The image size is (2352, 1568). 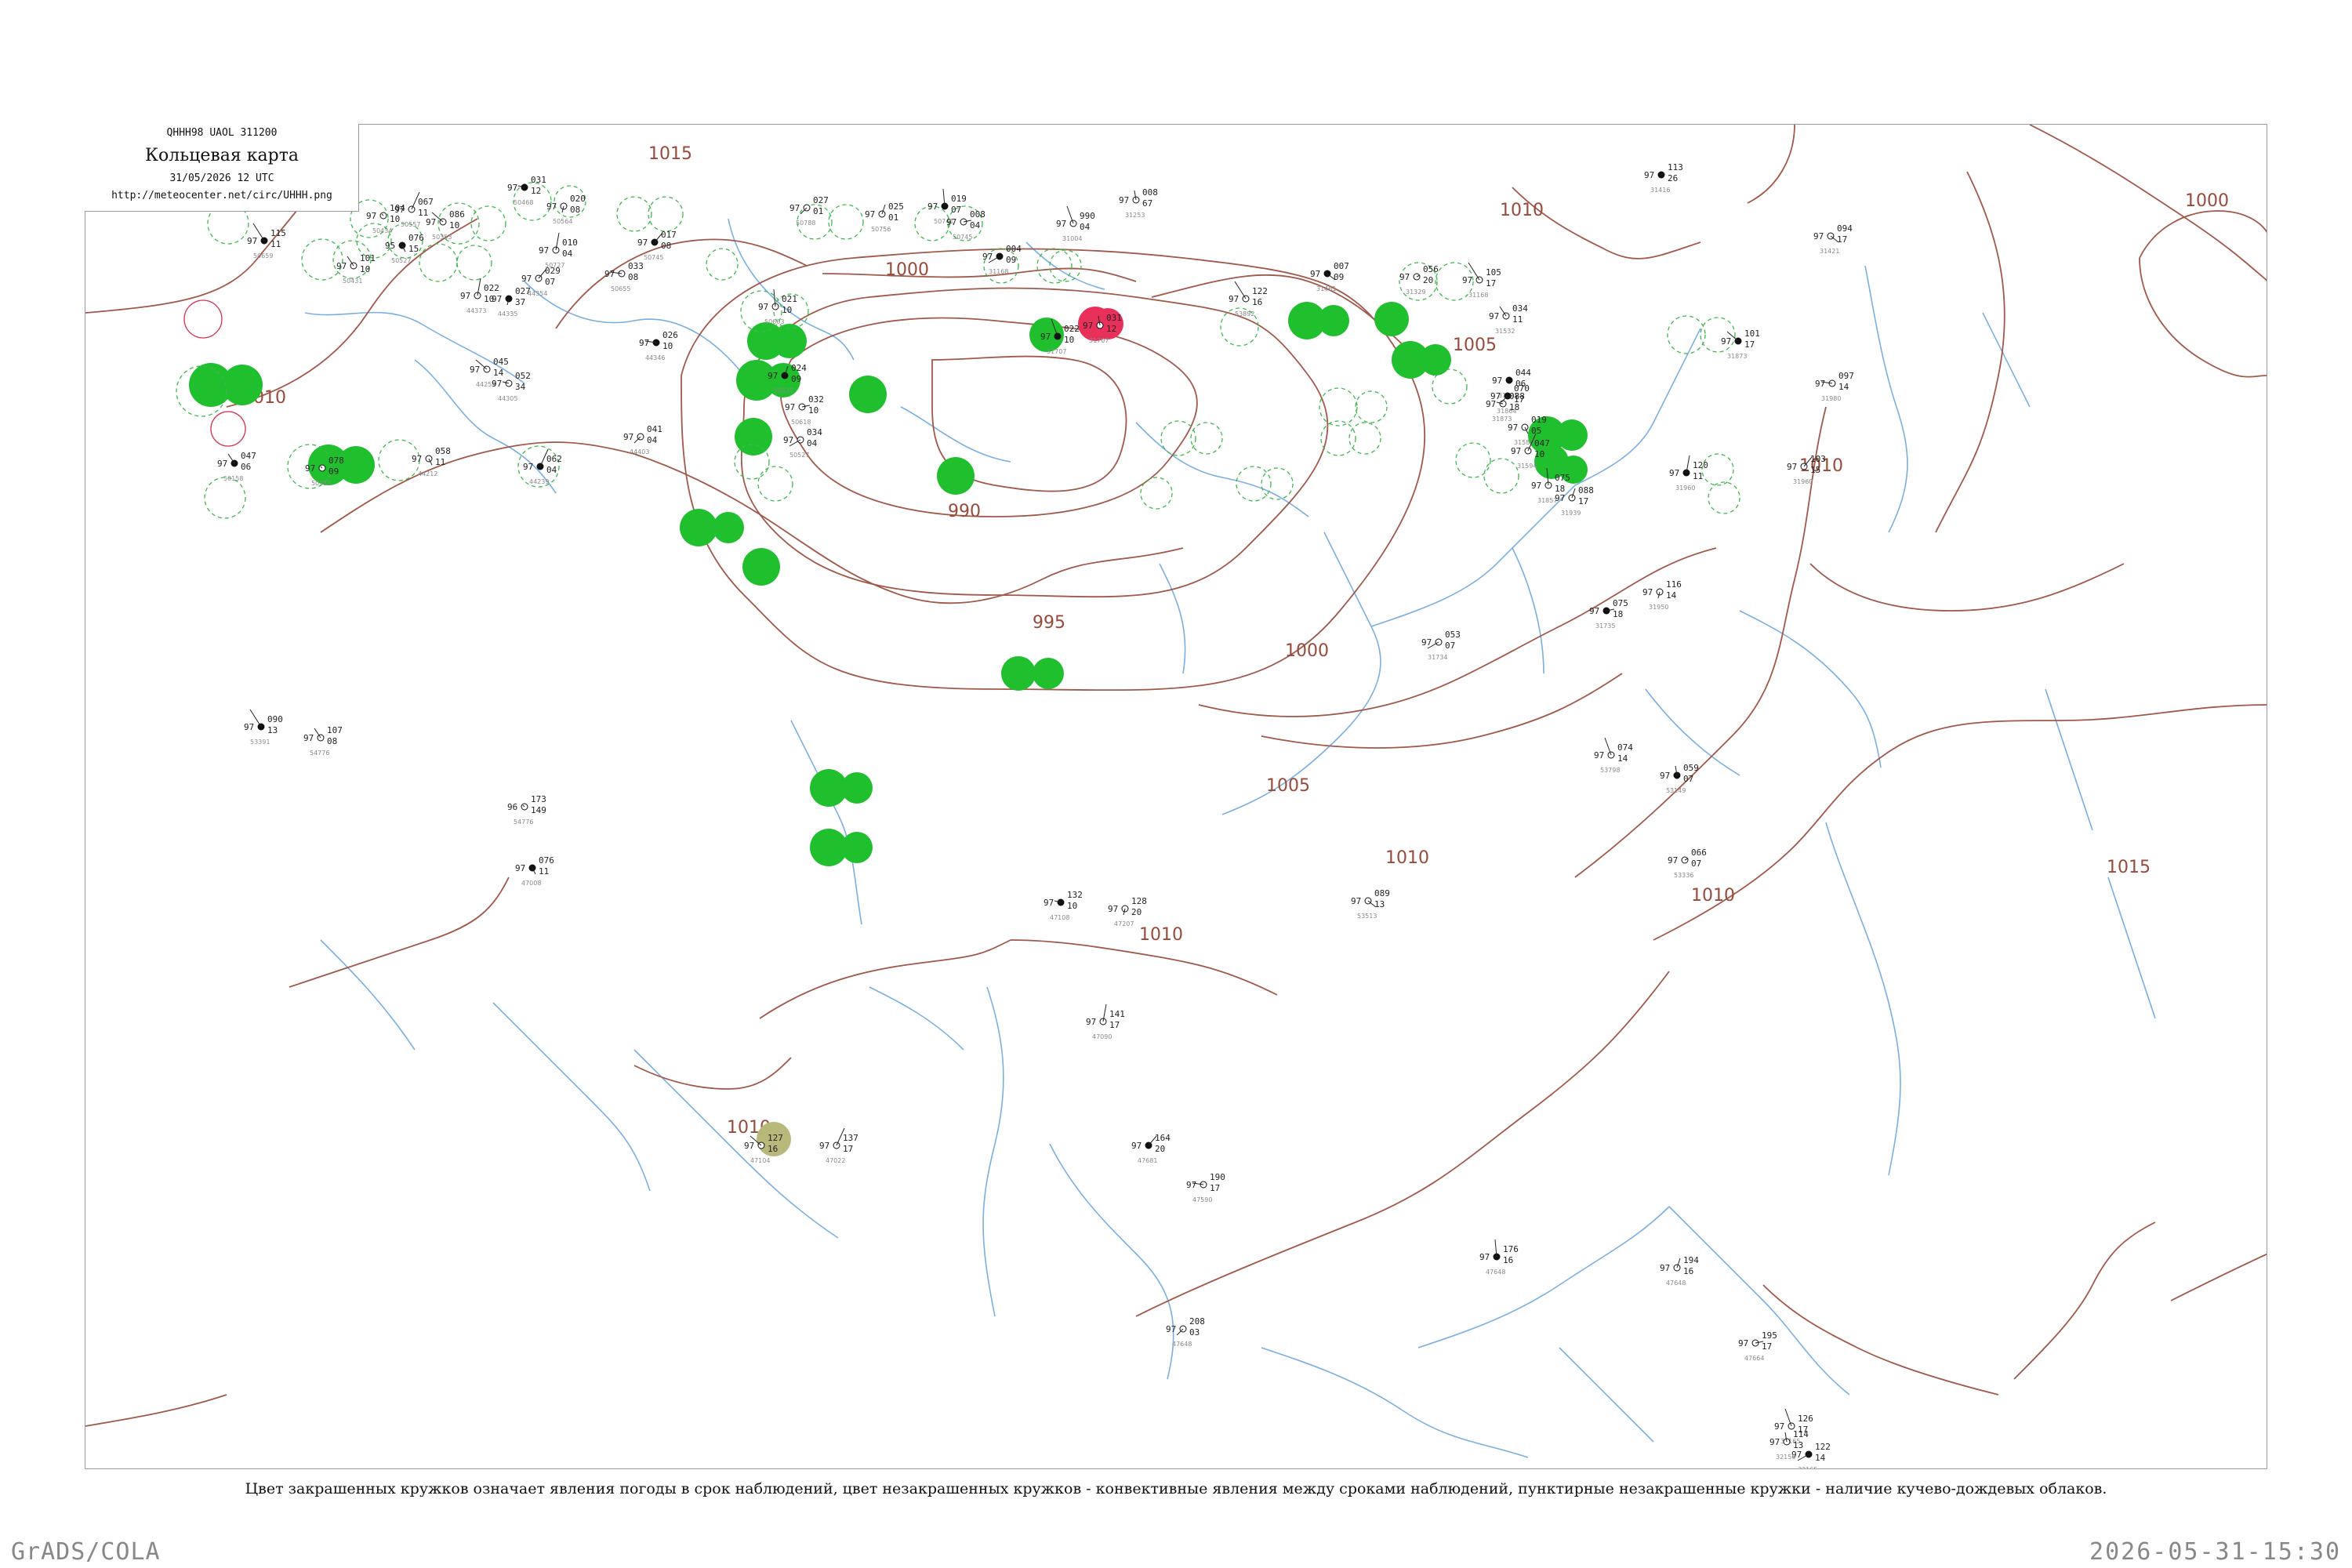 I want to click on station-pressure: 114, so click(x=1801, y=1434).